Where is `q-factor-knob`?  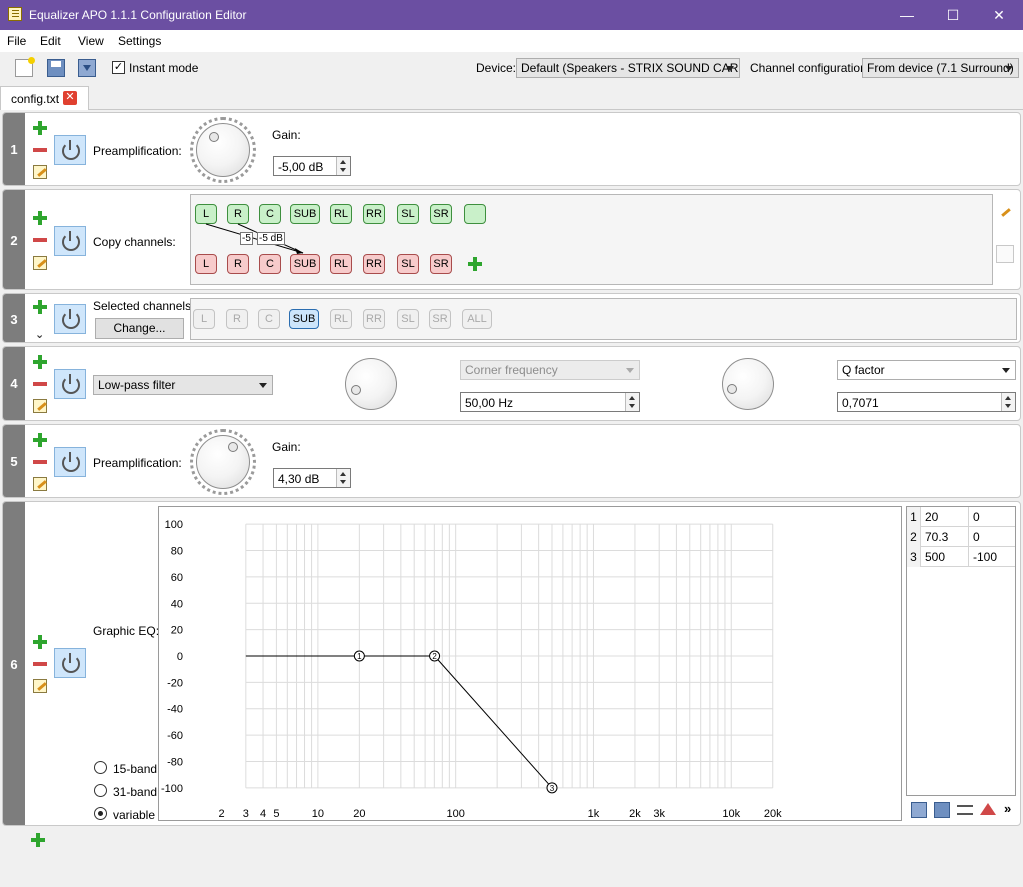
q-factor-knob is located at coordinates (748, 384).